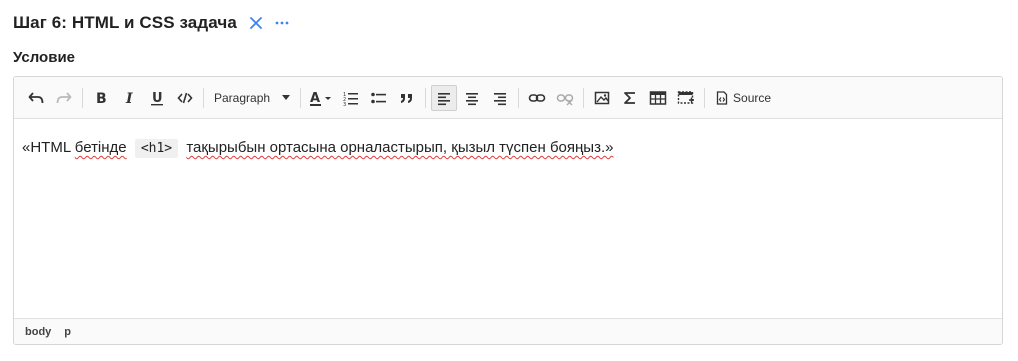  Describe the element at coordinates (686, 98) in the screenshot. I see `template-icon` at that location.